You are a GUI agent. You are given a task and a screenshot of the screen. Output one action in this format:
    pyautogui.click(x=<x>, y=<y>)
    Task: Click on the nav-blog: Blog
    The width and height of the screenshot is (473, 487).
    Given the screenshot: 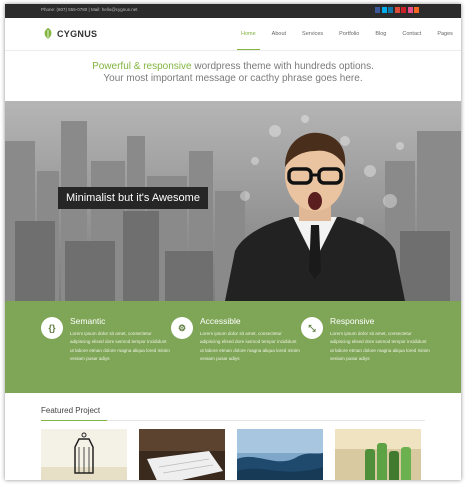 What is the action you would take?
    pyautogui.click(x=380, y=34)
    